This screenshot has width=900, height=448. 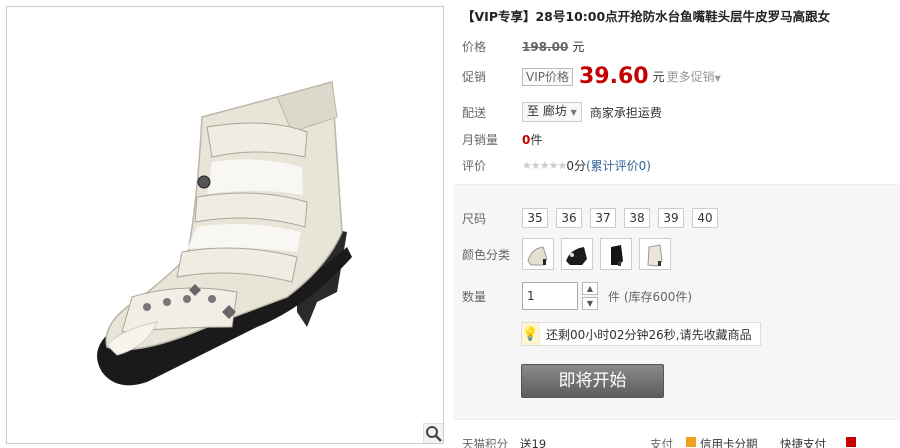 I want to click on more-promos-label: 更多促销, so click(x=690, y=77).